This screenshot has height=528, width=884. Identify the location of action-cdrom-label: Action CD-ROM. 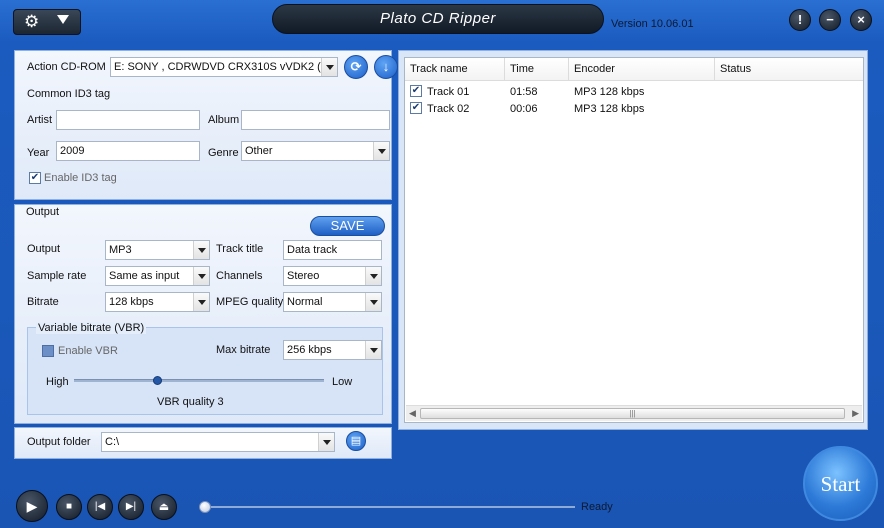
(66, 67).